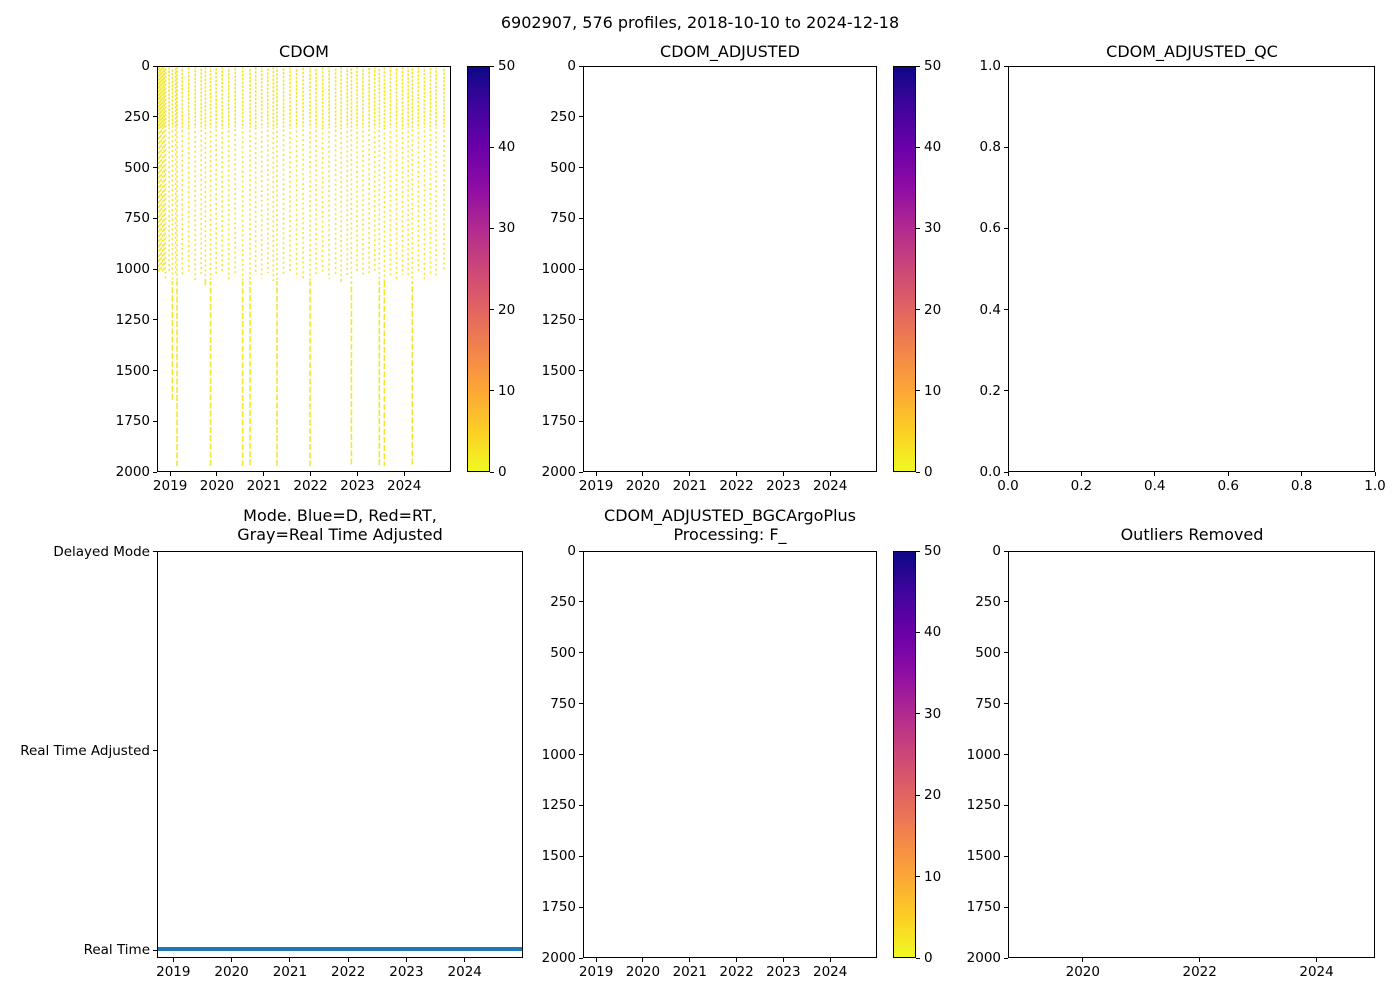 This screenshot has width=1400, height=1000. Describe the element at coordinates (933, 795) in the screenshot. I see `colorbar-tick-label: 20` at that location.